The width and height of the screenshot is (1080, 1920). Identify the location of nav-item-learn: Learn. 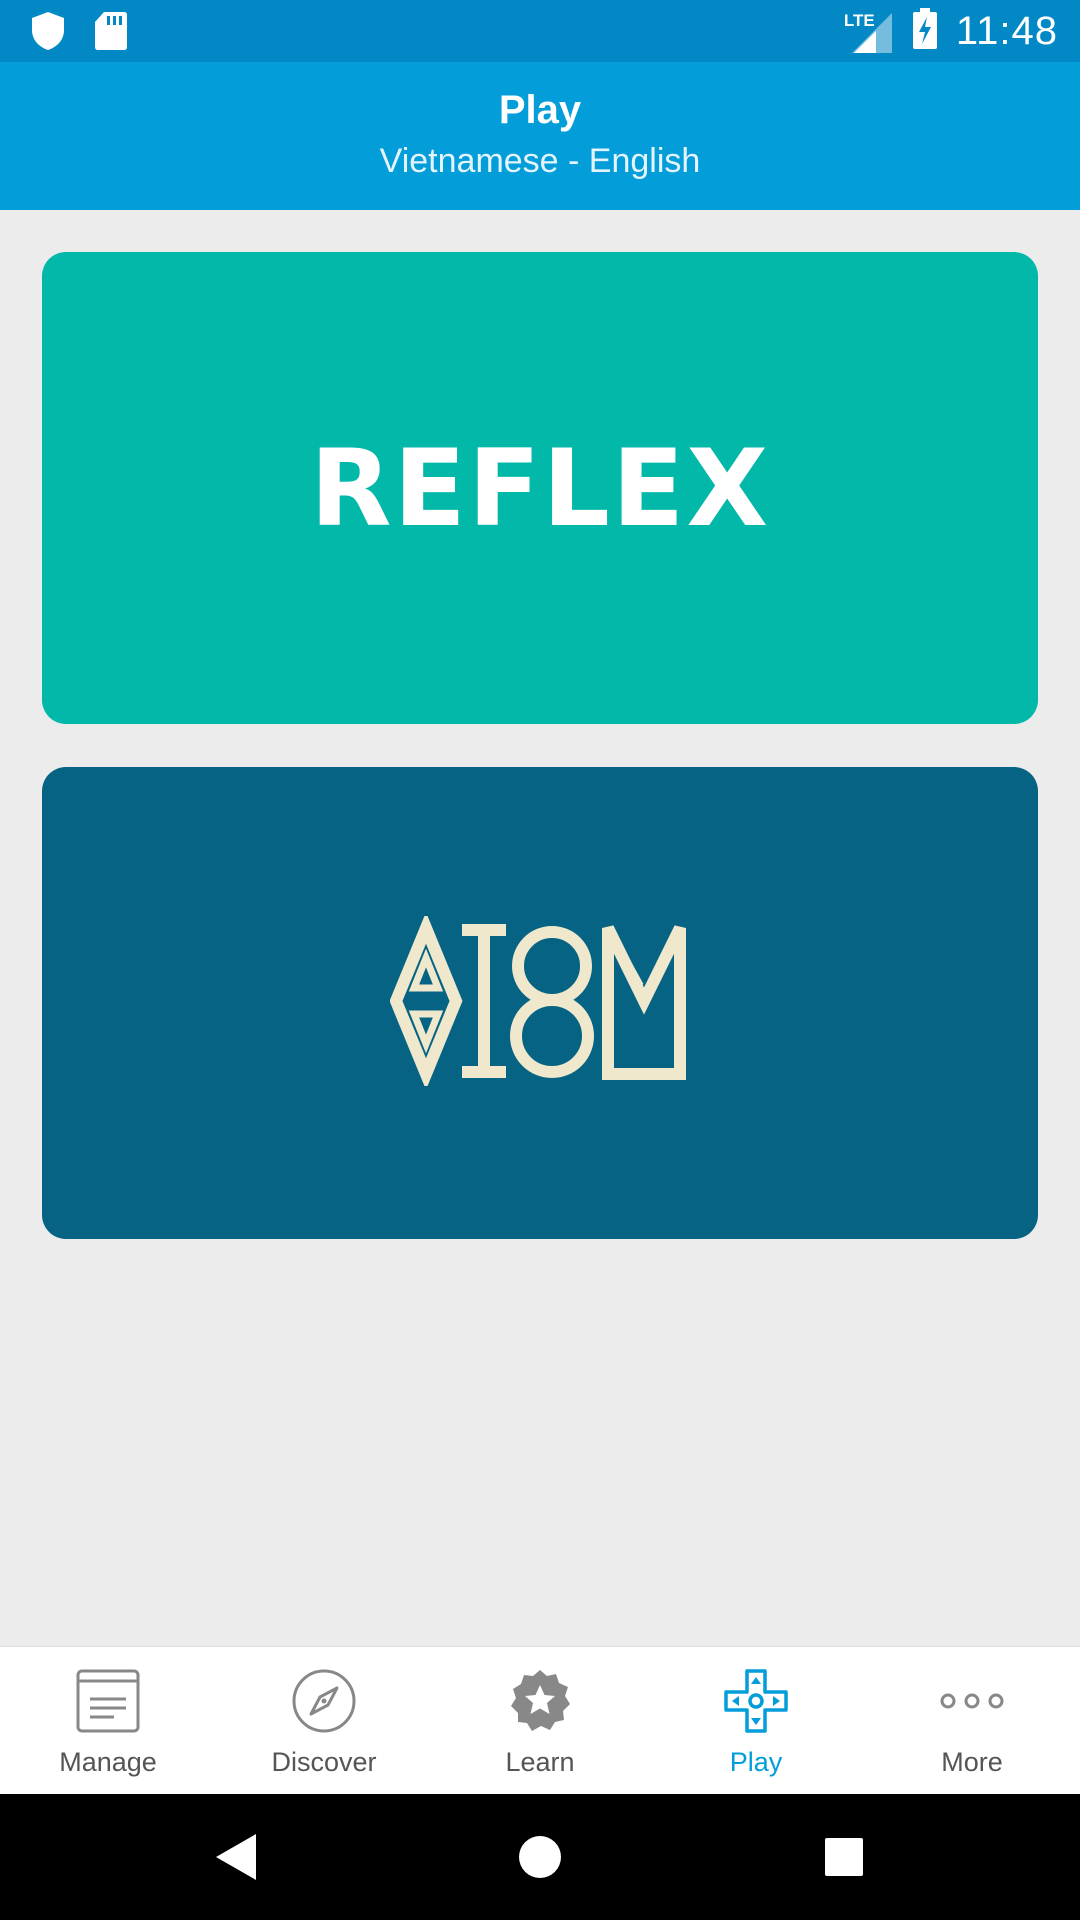
(540, 1721).